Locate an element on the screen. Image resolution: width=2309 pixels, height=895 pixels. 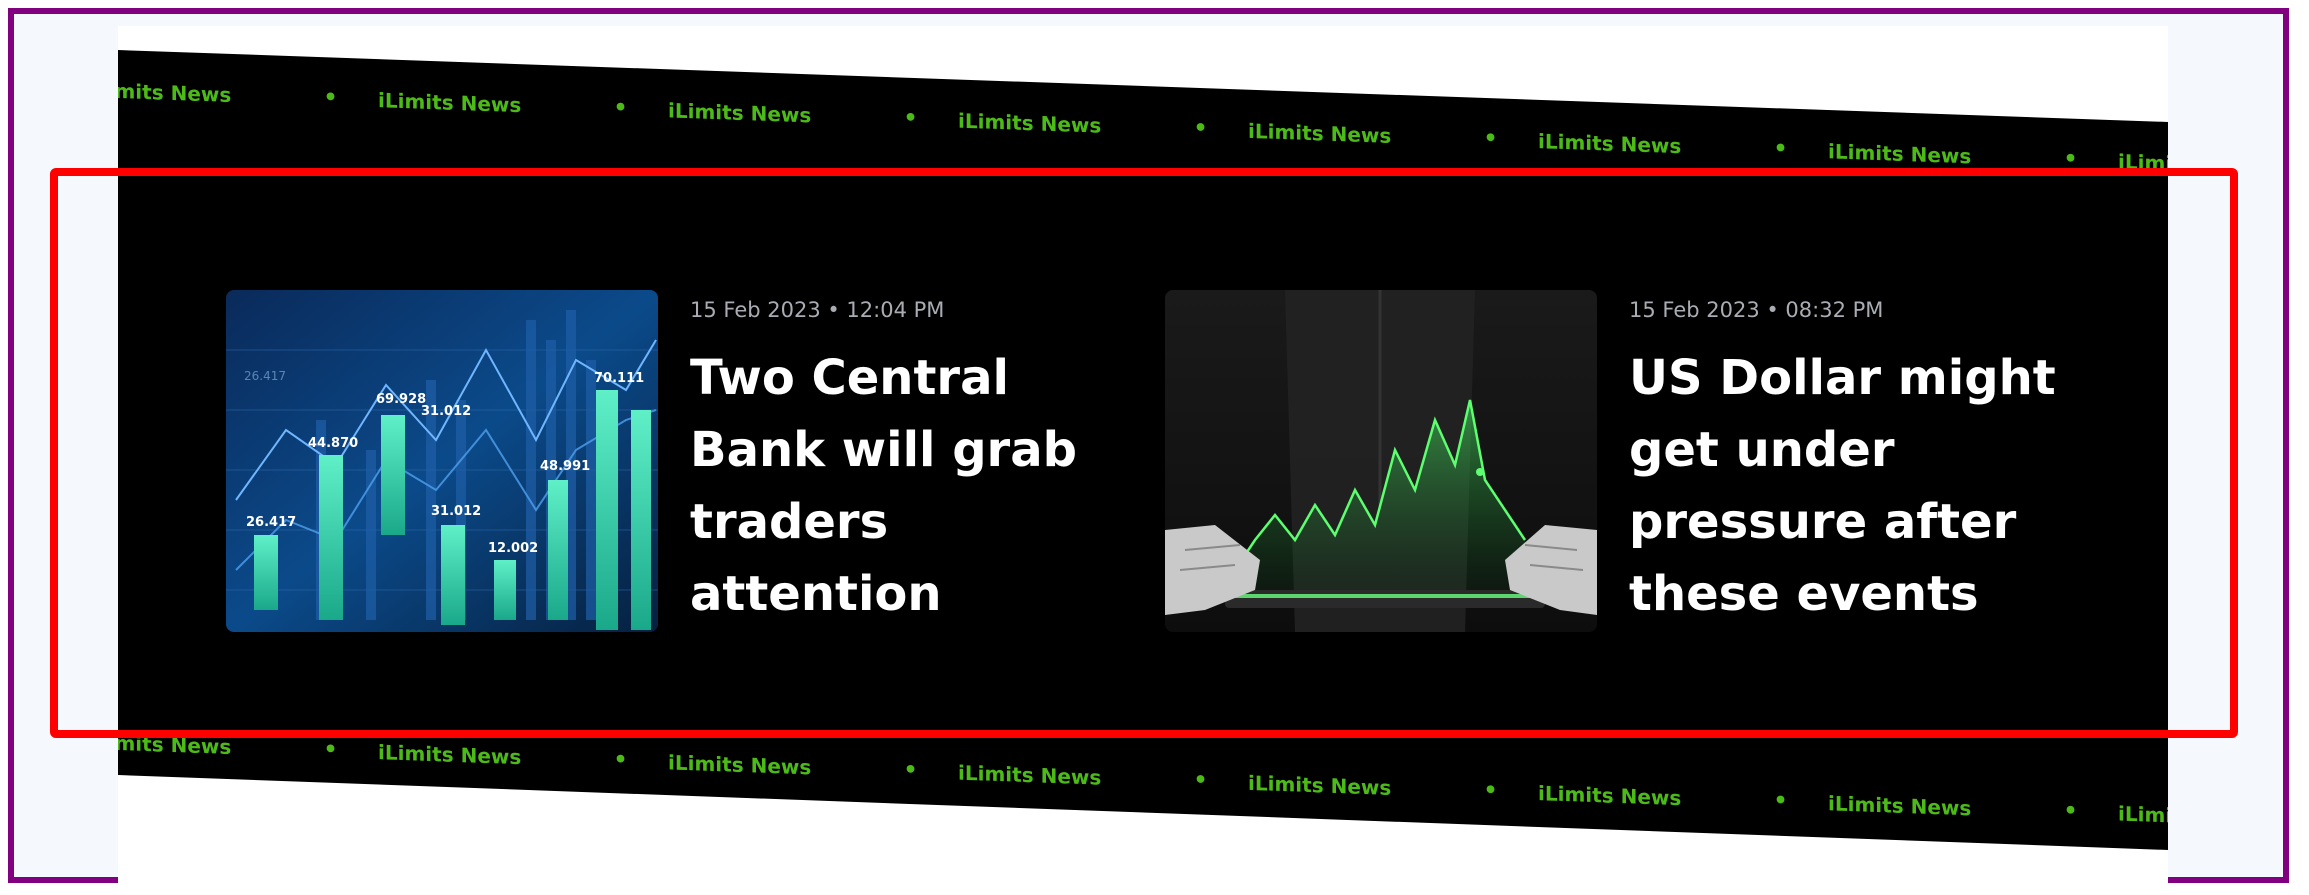
hands-tablet-chart-image is located at coordinates (1381, 461).